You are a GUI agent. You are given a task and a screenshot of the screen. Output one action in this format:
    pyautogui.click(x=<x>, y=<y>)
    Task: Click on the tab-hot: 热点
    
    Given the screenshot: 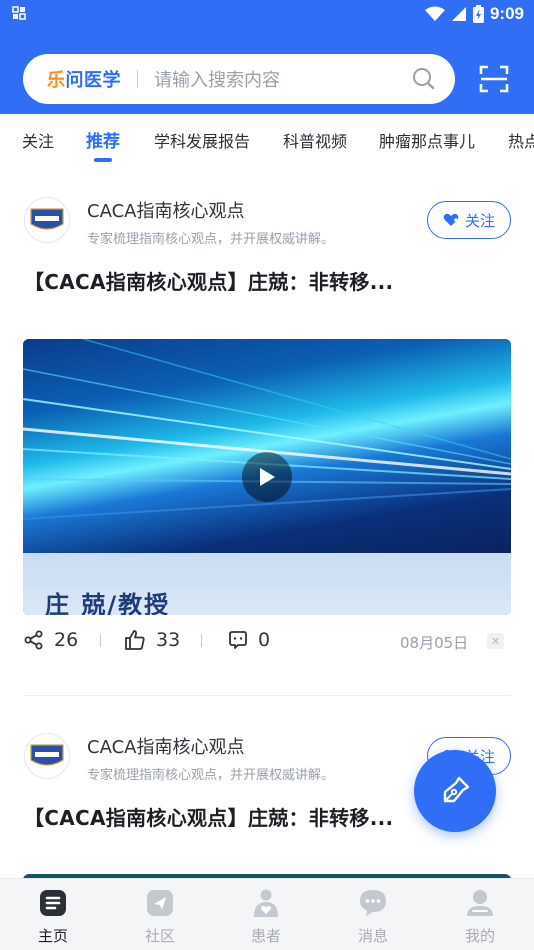 What is the action you would take?
    pyautogui.click(x=521, y=140)
    